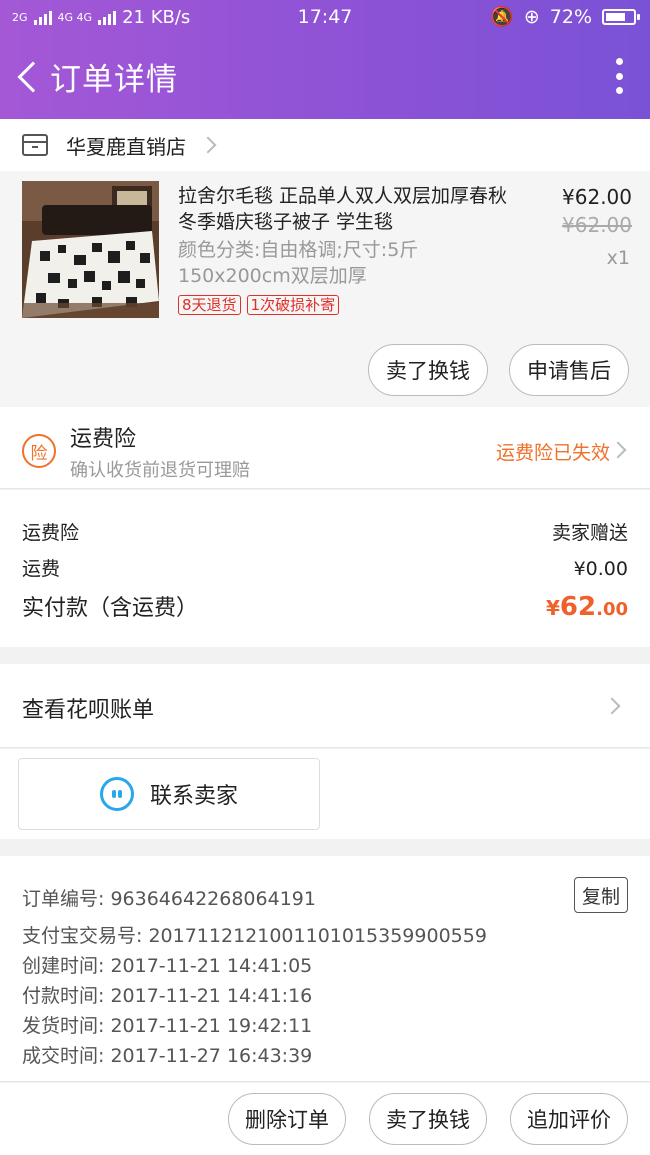  I want to click on battery-percent: 72%, so click(570, 16).